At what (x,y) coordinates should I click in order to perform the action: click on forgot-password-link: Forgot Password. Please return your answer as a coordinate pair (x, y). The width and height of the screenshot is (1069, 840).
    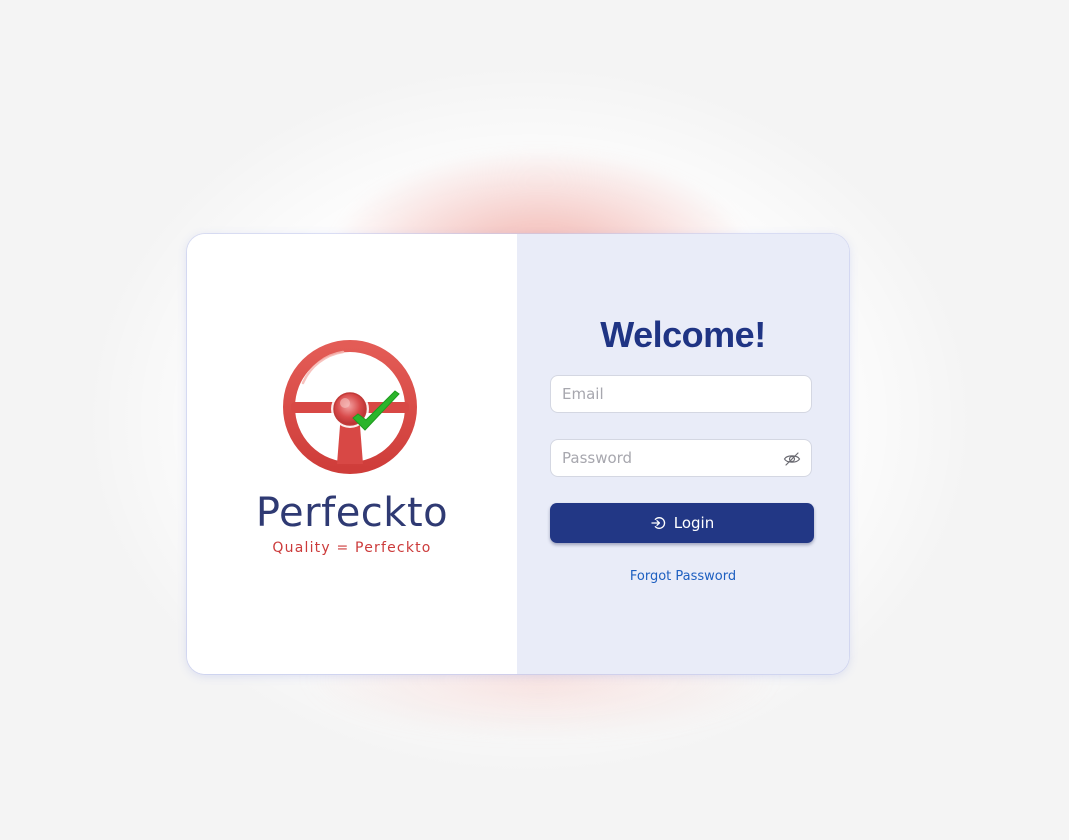
    Looking at the image, I should click on (683, 576).